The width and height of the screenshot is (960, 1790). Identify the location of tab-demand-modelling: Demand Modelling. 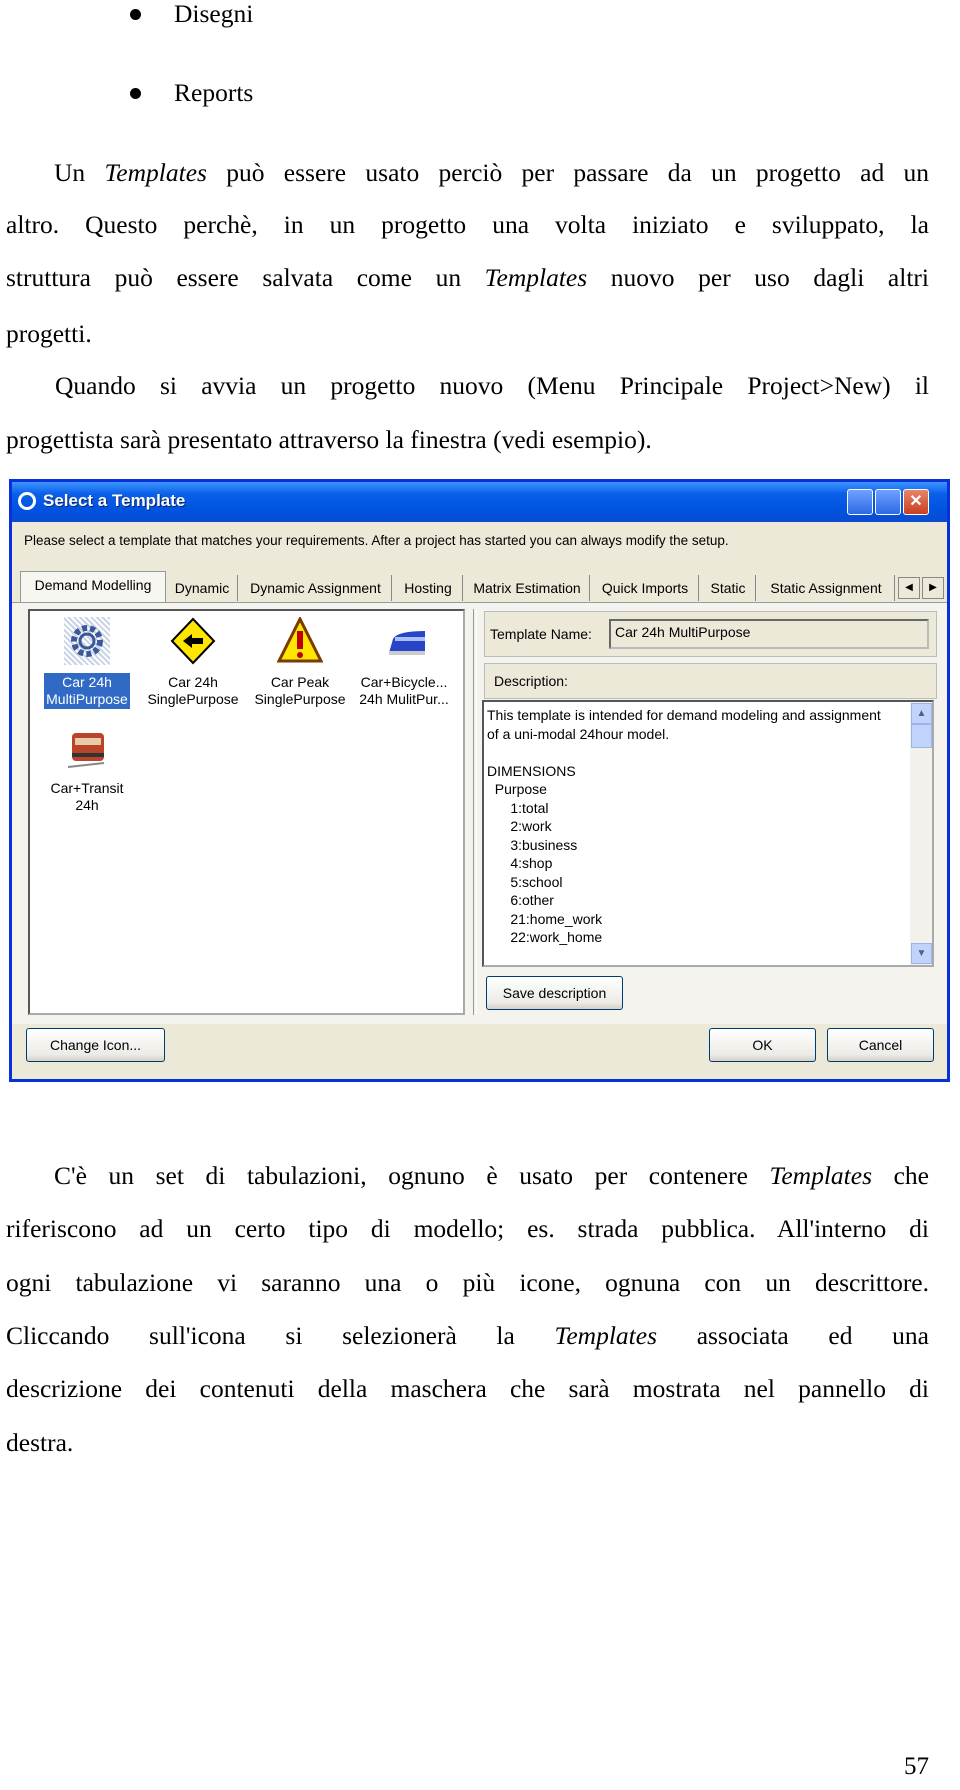
(93, 586).